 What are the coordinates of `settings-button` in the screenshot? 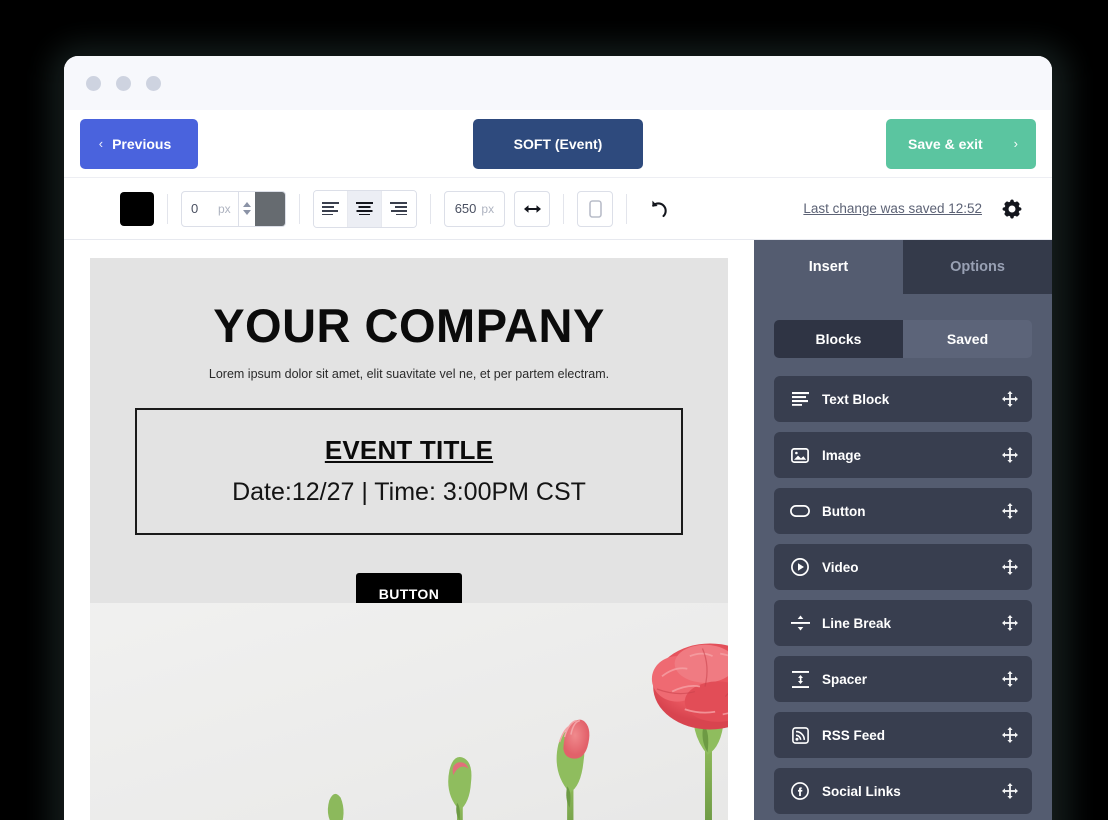 It's located at (1012, 209).